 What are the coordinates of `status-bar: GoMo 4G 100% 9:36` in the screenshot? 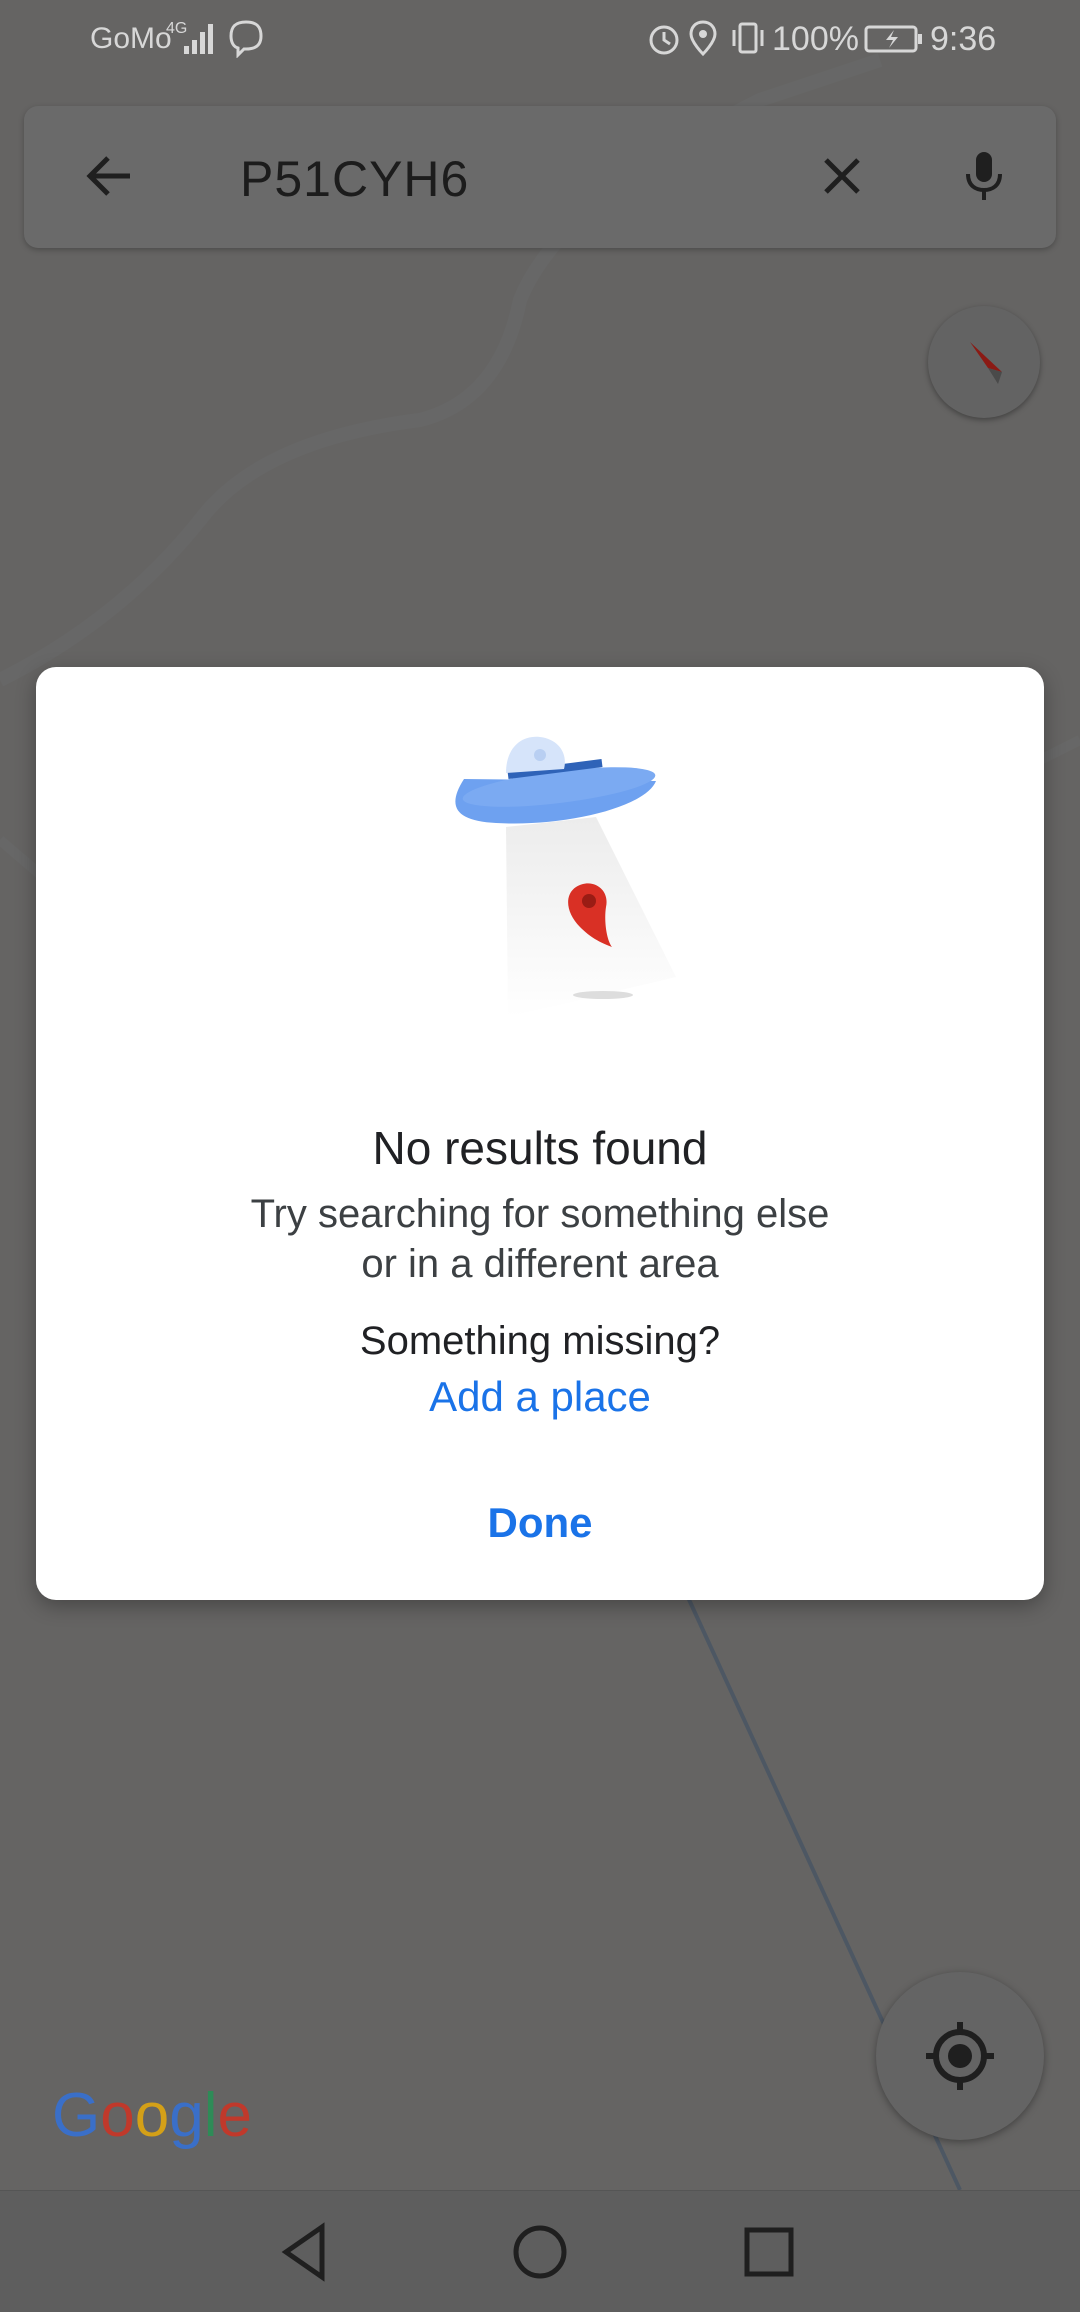 It's located at (540, 40).